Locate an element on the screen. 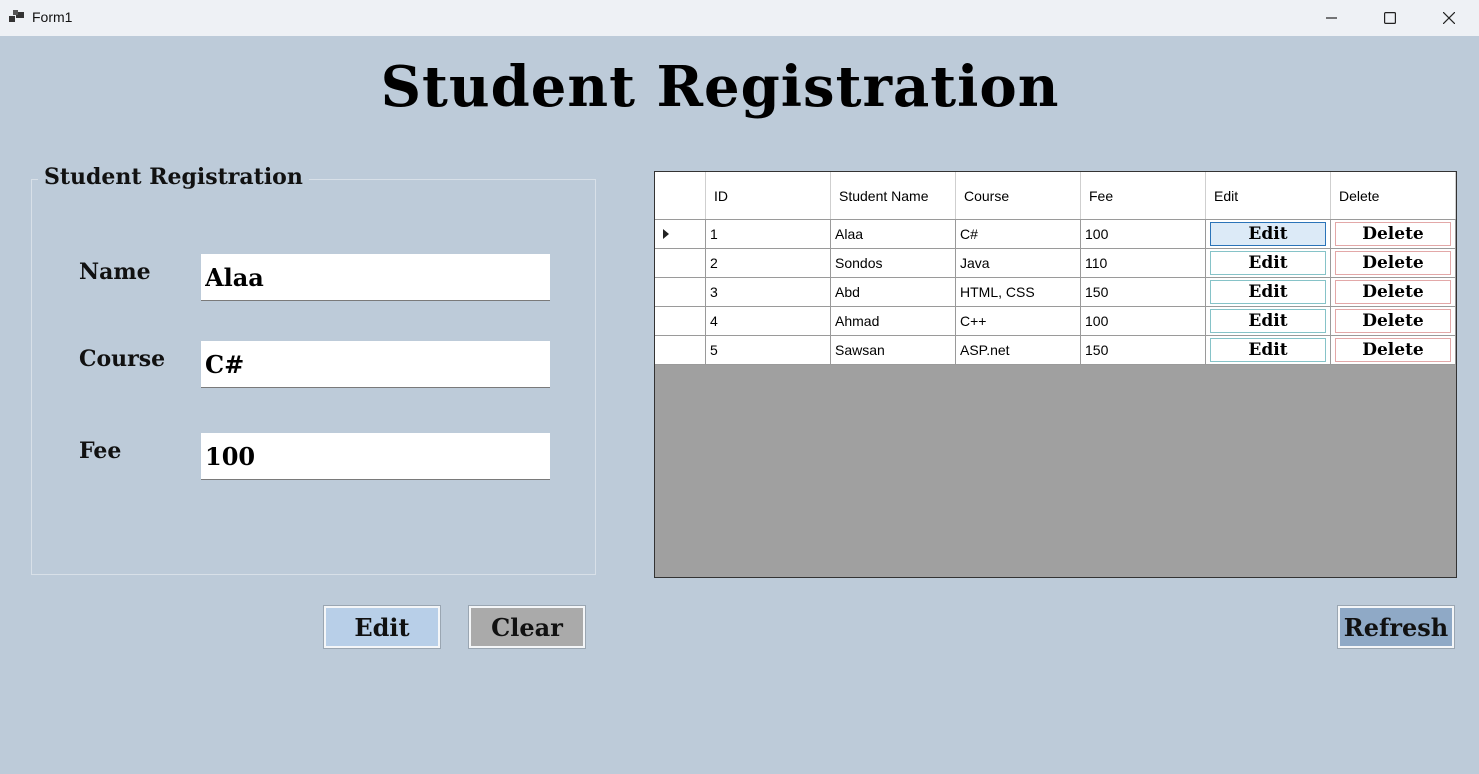  grid-header-row: ID Student Name Course Fee Edit Delete is located at coordinates (1055, 196).